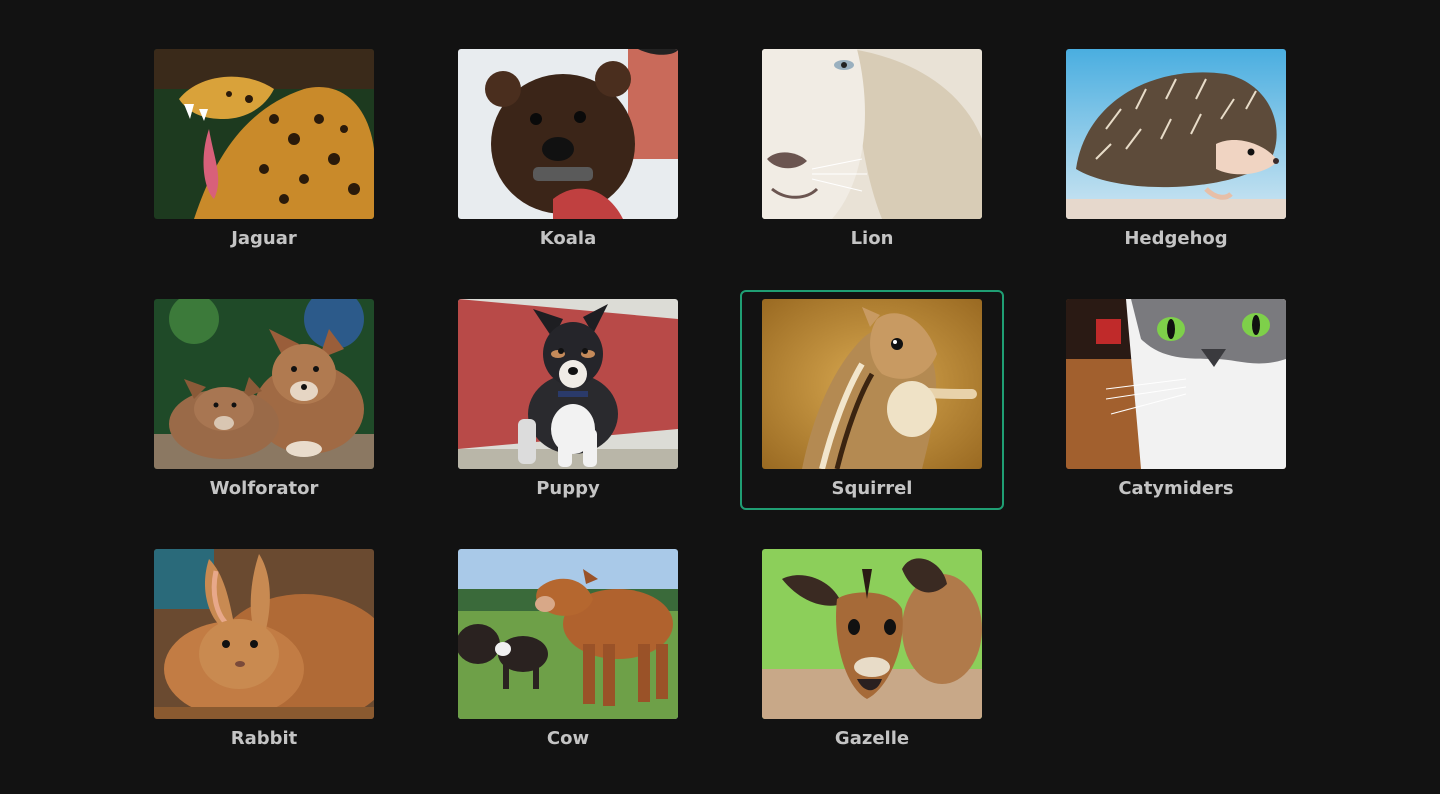  Describe the element at coordinates (872, 488) in the screenshot. I see `tile-label: Squirrel` at that location.